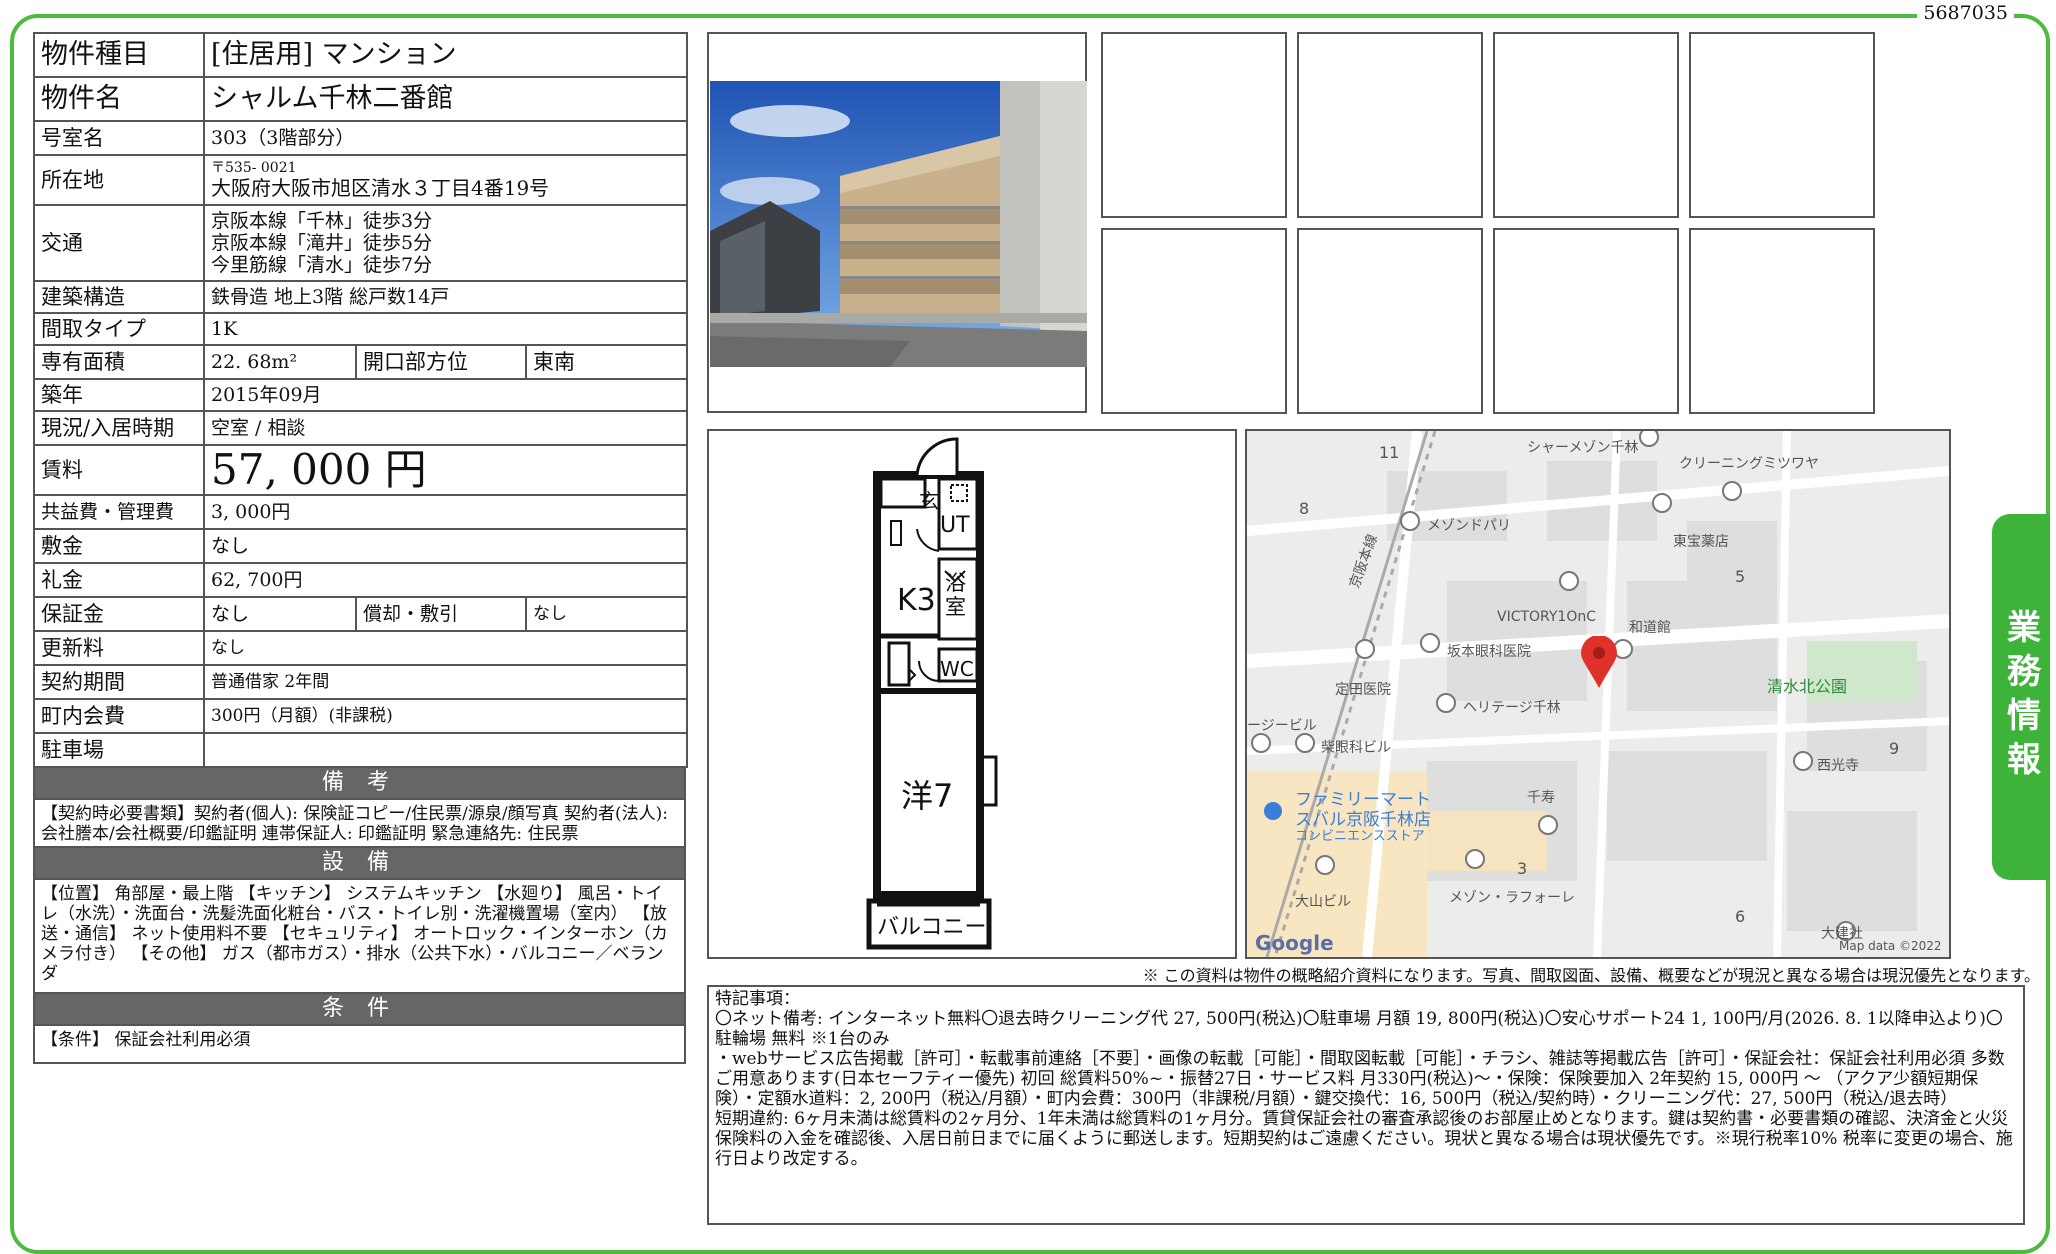 The image size is (2056, 1254). What do you see at coordinates (119, 750) in the screenshot?
I see `label-parking: 駐車場` at bounding box center [119, 750].